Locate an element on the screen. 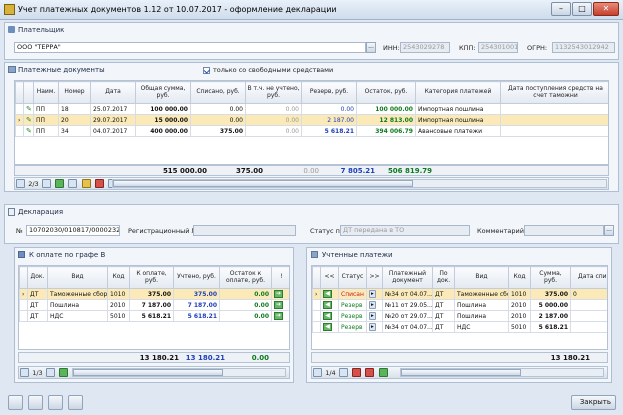 The image size is (623, 415). col-arrival: Дата поступления средств на счет таможни is located at coordinates (554, 92).